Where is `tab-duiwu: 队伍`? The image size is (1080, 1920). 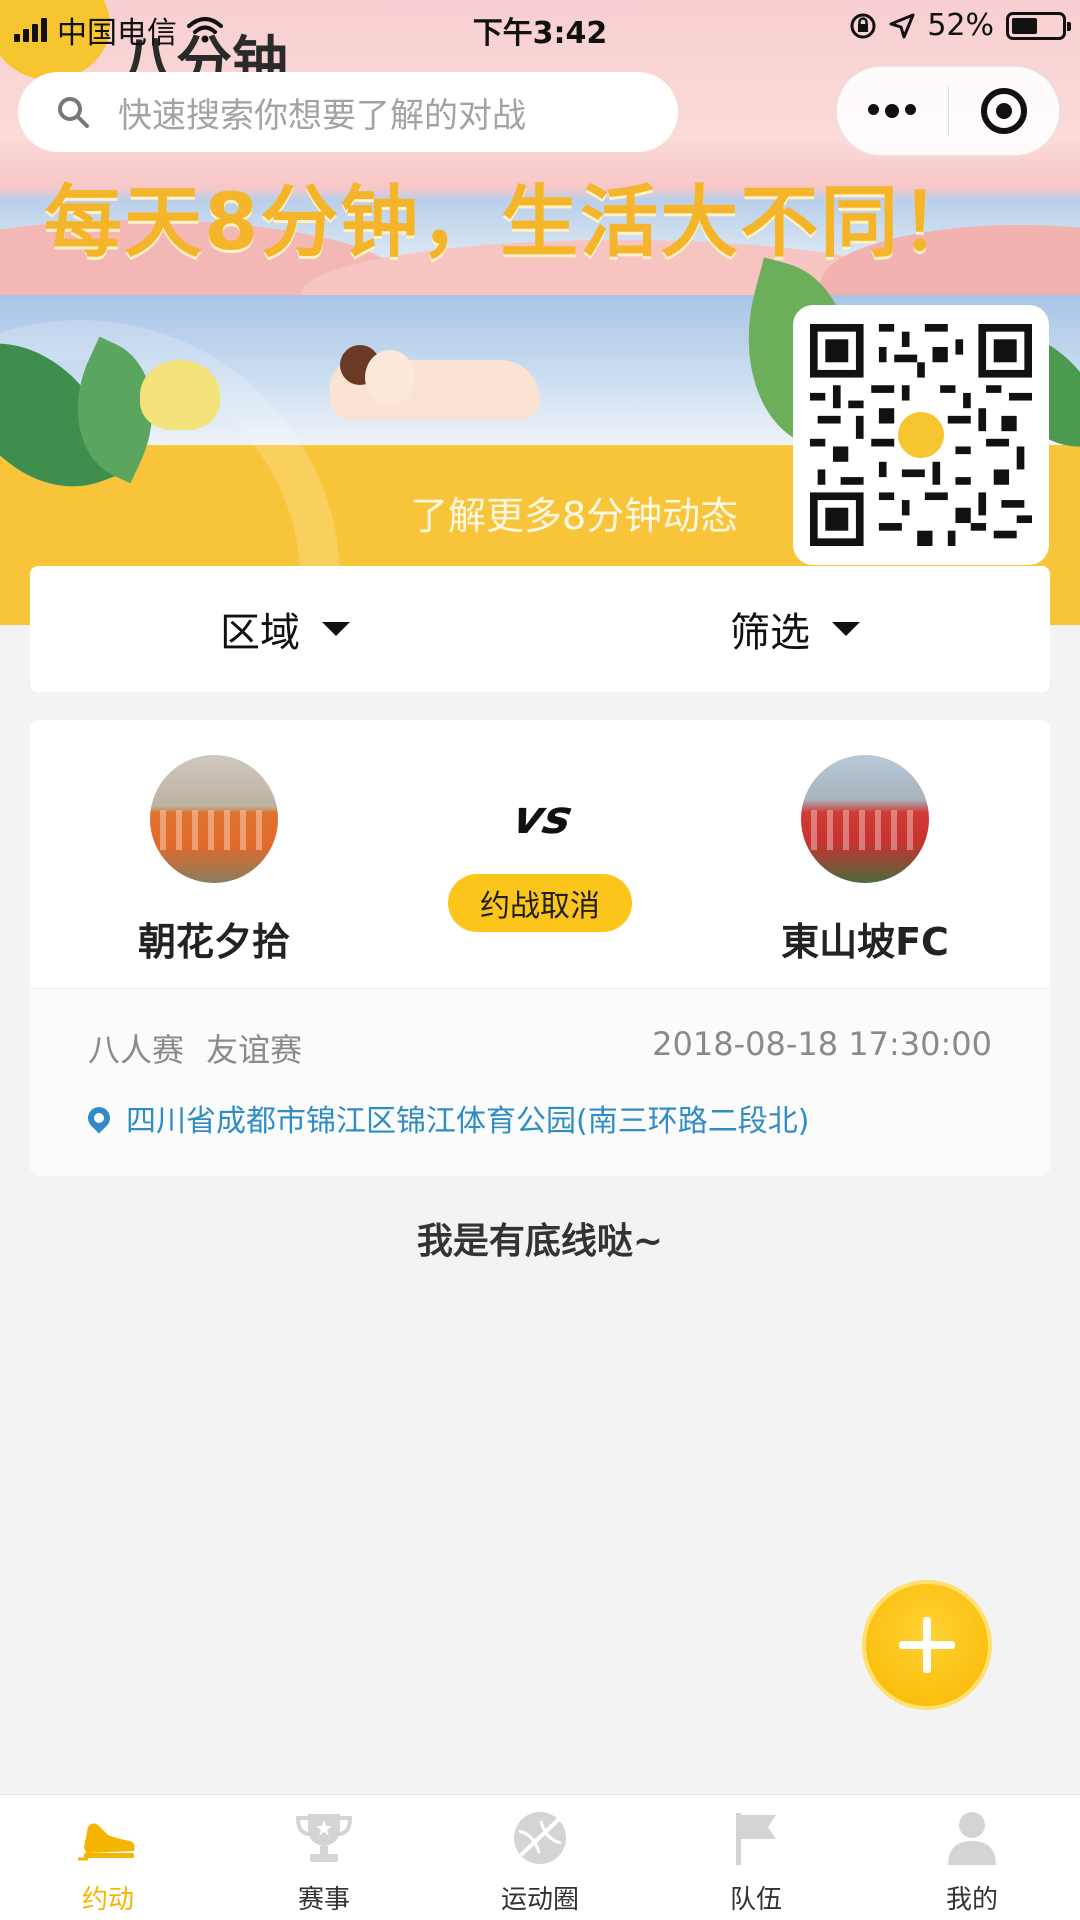 tab-duiwu: 队伍 is located at coordinates (756, 1857).